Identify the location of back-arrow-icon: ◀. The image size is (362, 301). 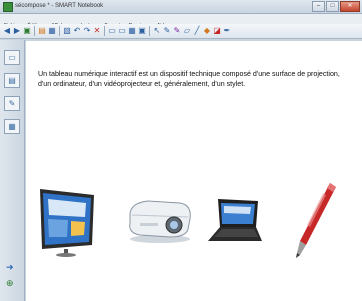
(7, 31).